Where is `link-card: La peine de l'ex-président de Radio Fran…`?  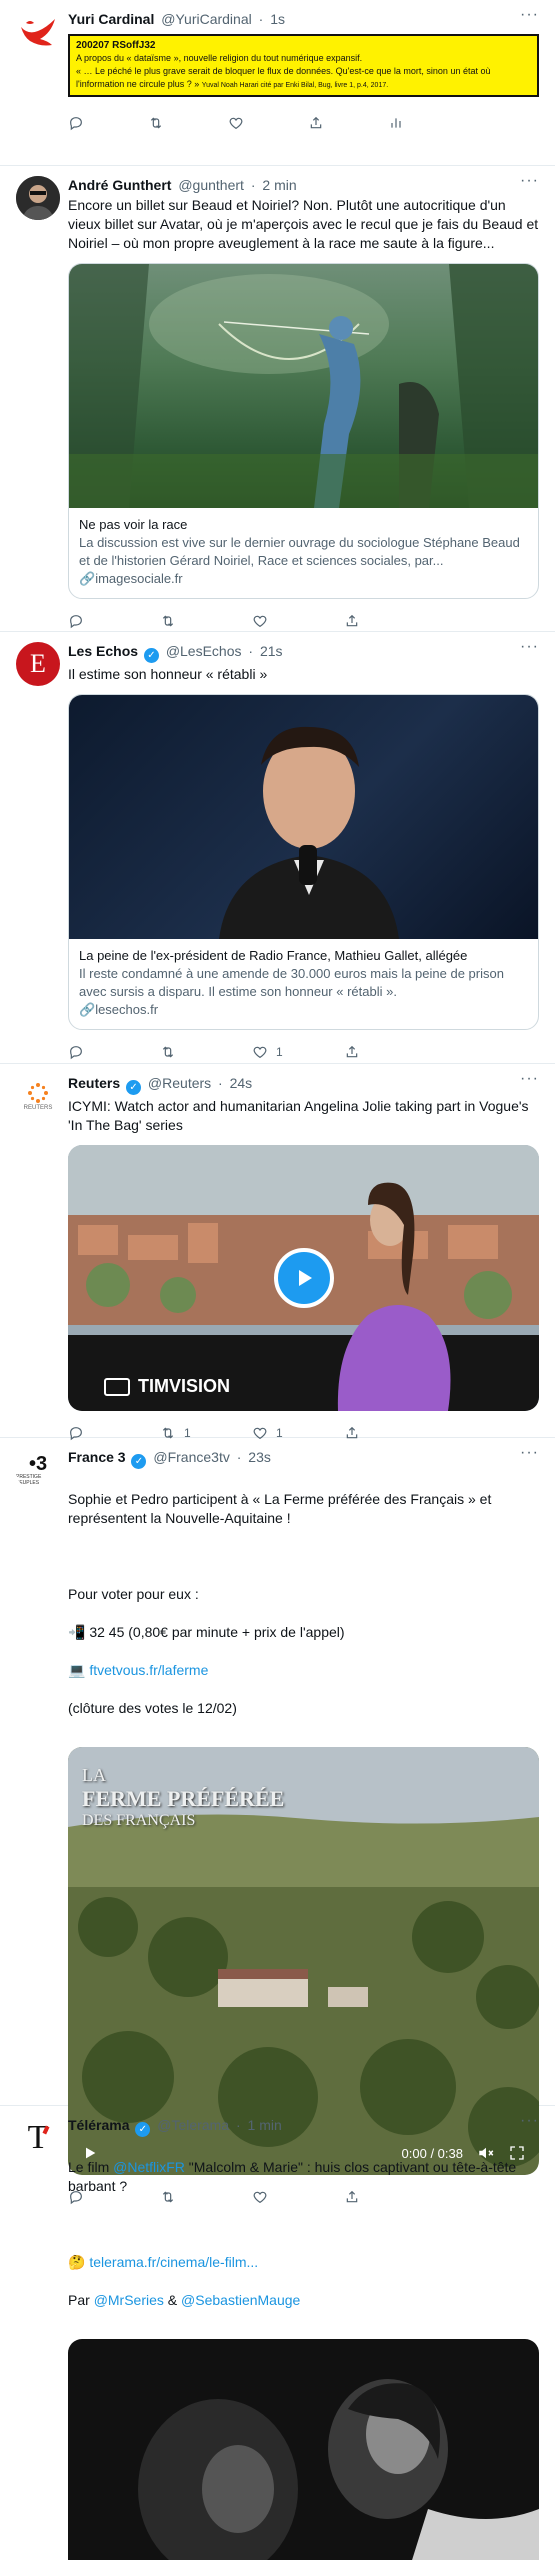
link-card: La peine de l'ex-président de Radio Fran… is located at coordinates (303, 862).